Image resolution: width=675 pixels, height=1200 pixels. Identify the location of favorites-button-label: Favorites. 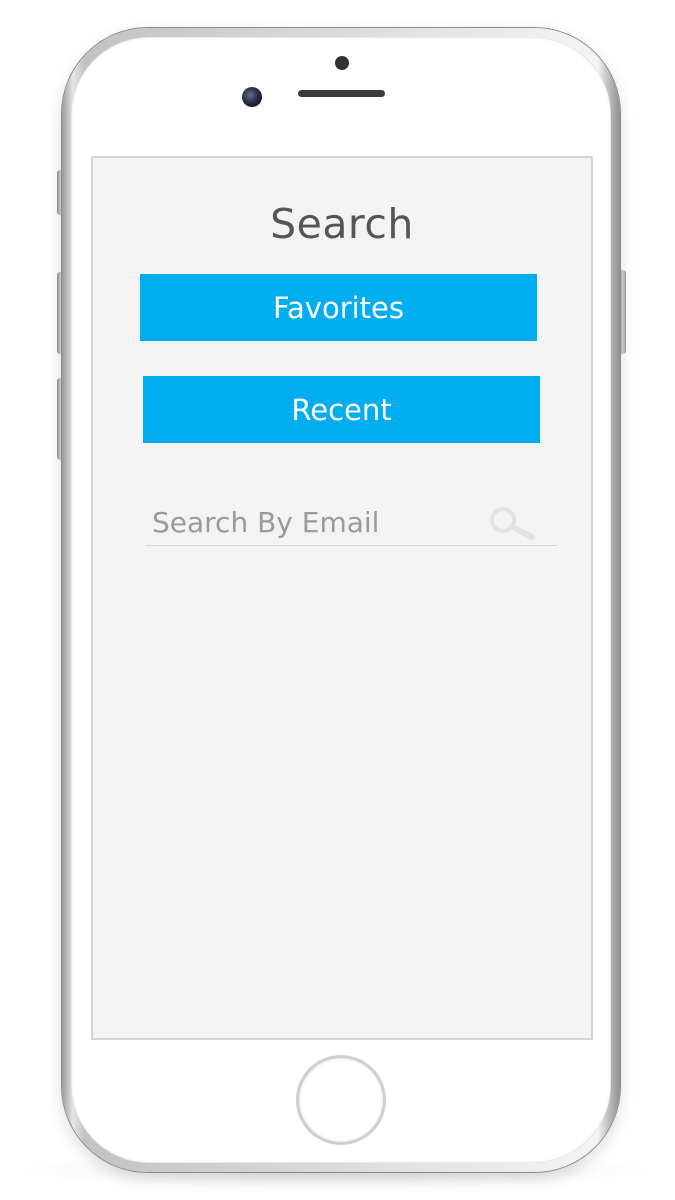
(338, 307).